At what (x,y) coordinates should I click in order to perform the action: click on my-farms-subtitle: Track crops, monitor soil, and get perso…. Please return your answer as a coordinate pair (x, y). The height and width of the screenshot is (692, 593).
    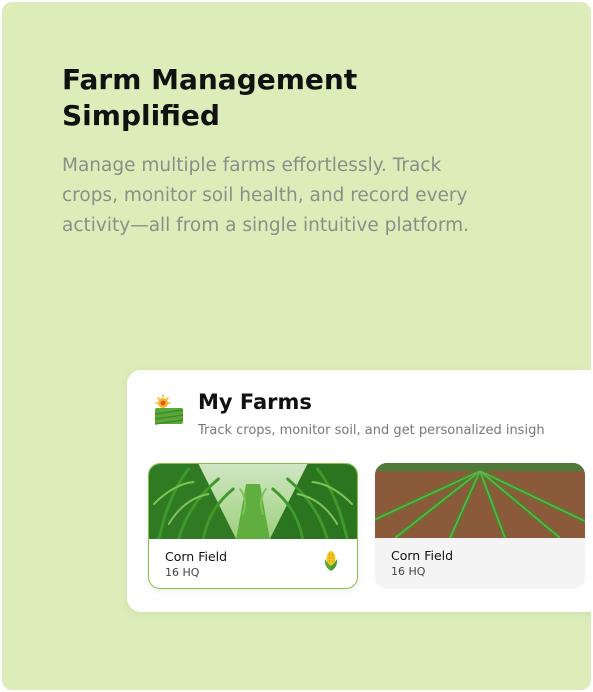
    Looking at the image, I should click on (371, 430).